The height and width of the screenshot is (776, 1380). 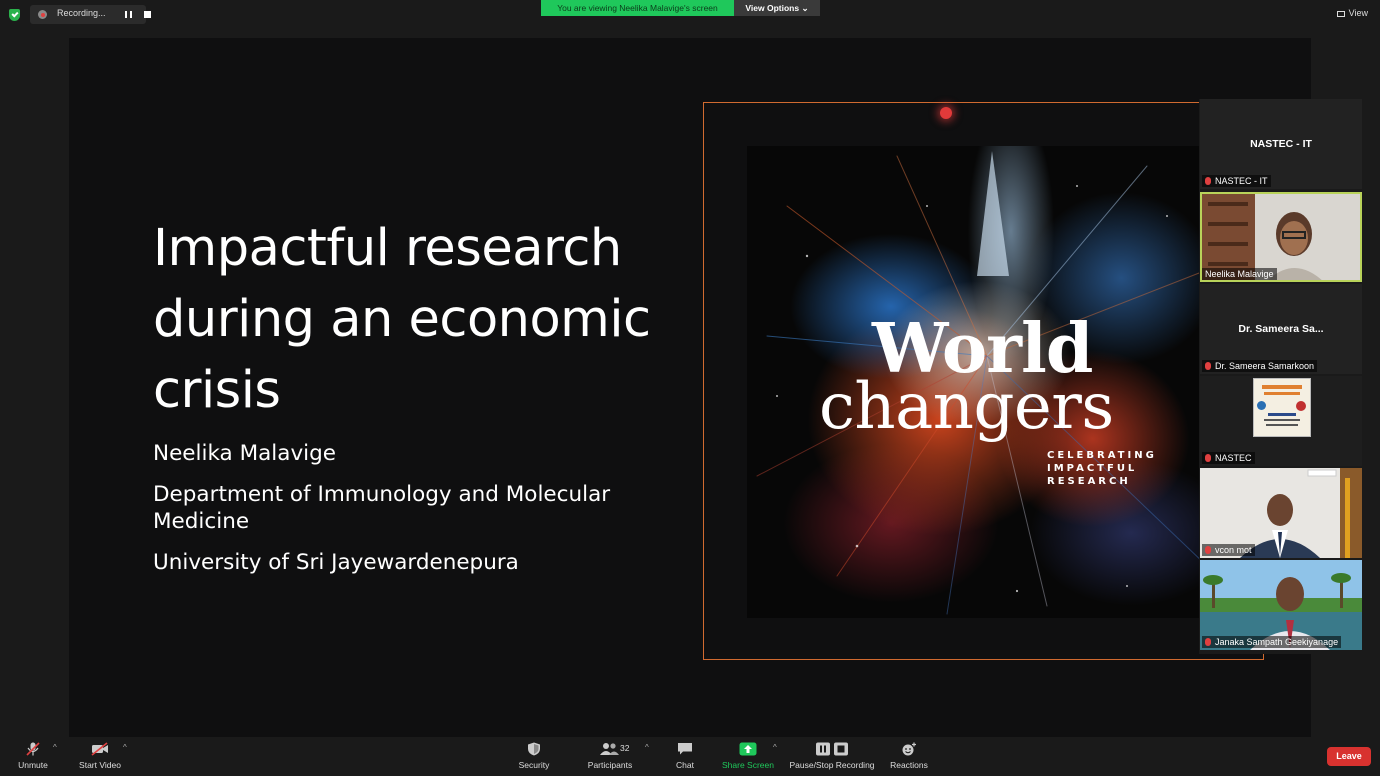 What do you see at coordinates (55, 747) in the screenshot?
I see `audio-options-caret-icon: ^` at bounding box center [55, 747].